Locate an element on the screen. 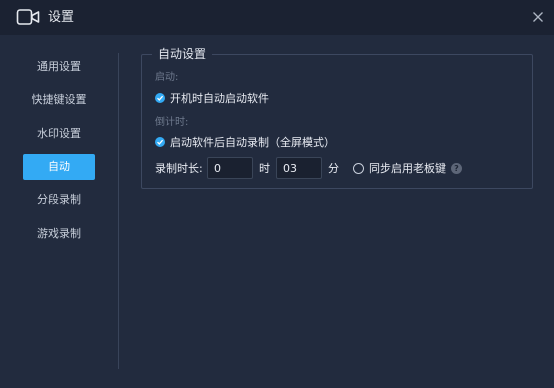 The height and width of the screenshot is (388, 554). window-title: 设置 is located at coordinates (61, 17).